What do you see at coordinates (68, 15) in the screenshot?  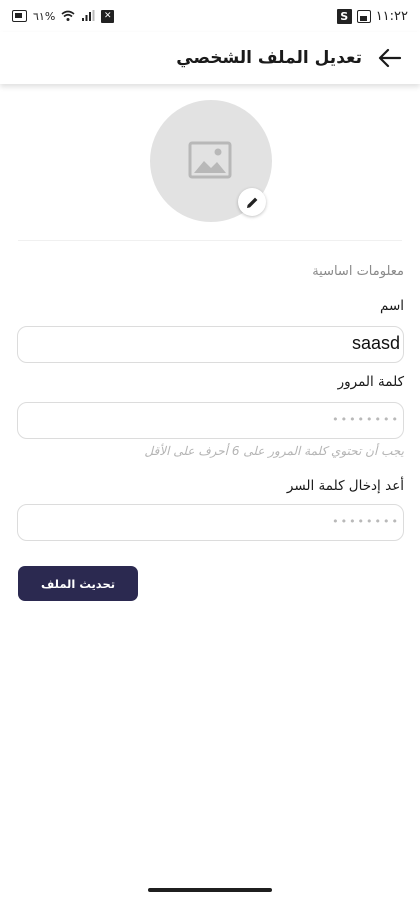 I see `wifi-icon` at bounding box center [68, 15].